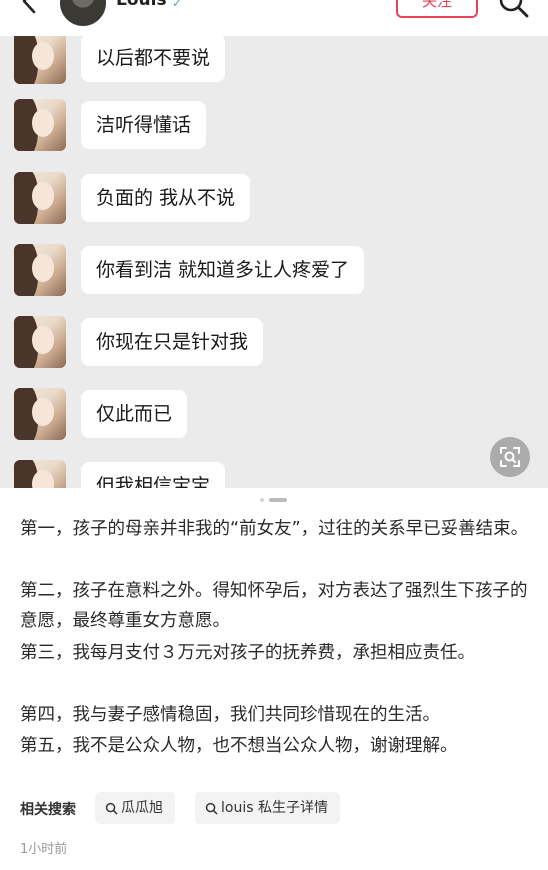 This screenshot has width=548, height=870. Describe the element at coordinates (274, 128) in the screenshot. I see `chat-message: 洁听得懂话` at that location.